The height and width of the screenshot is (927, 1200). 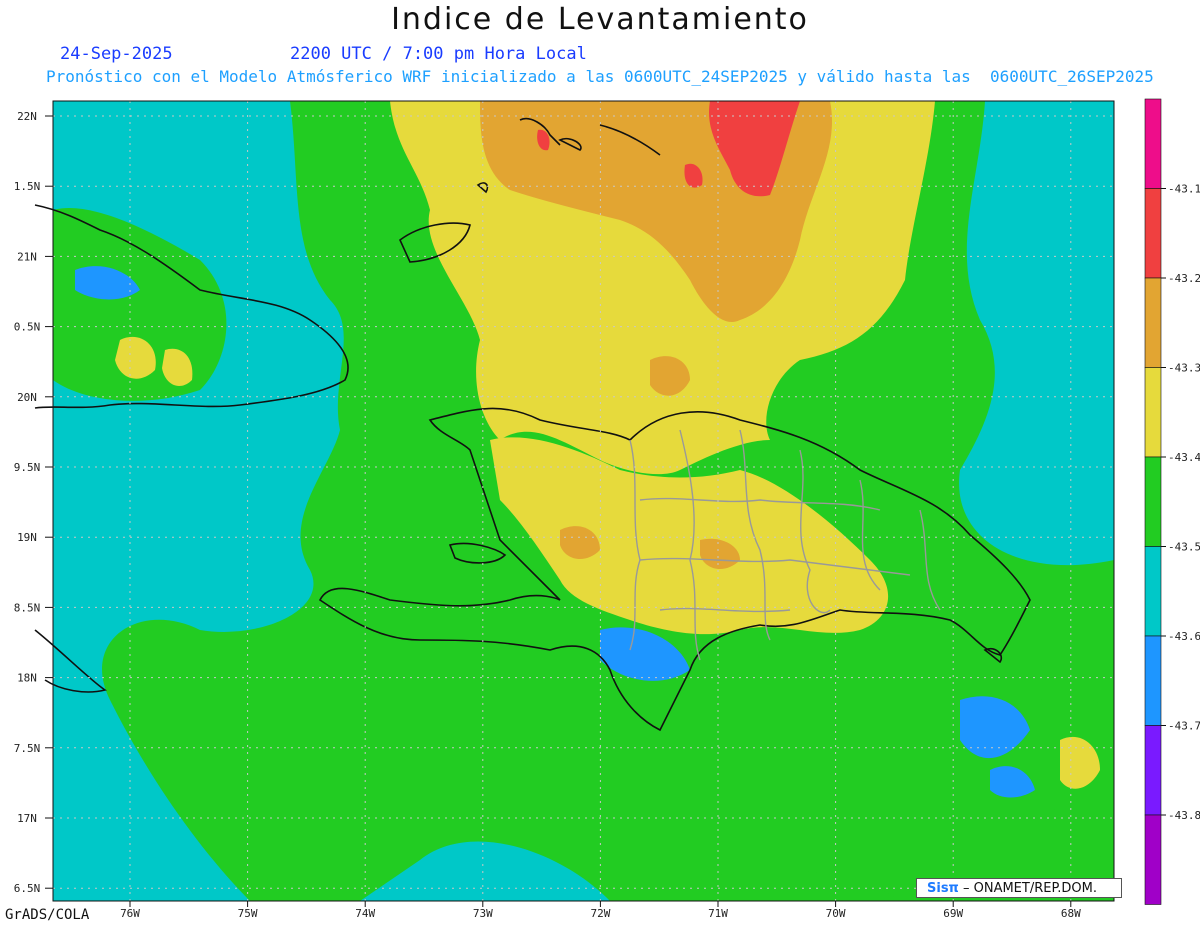 I want to click on lat-label: 0.5N, so click(x=27, y=327).